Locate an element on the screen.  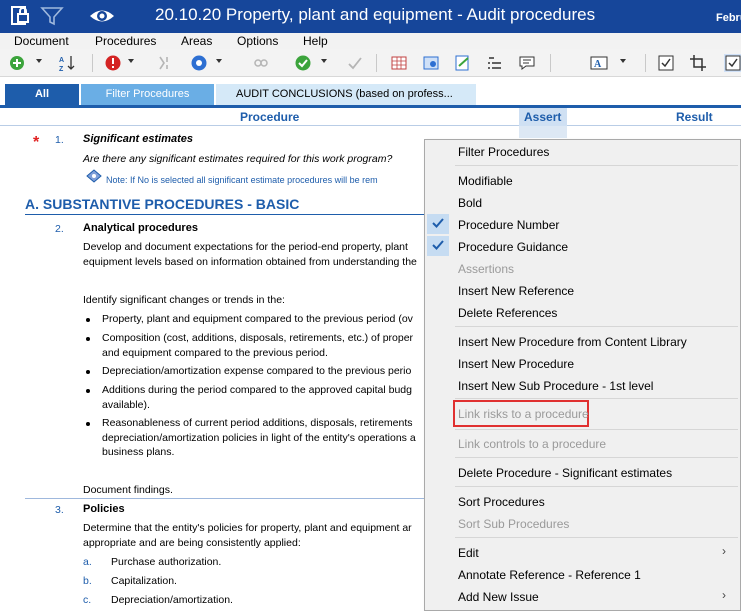
column-procedure: Procedure is located at coordinates (269, 117).